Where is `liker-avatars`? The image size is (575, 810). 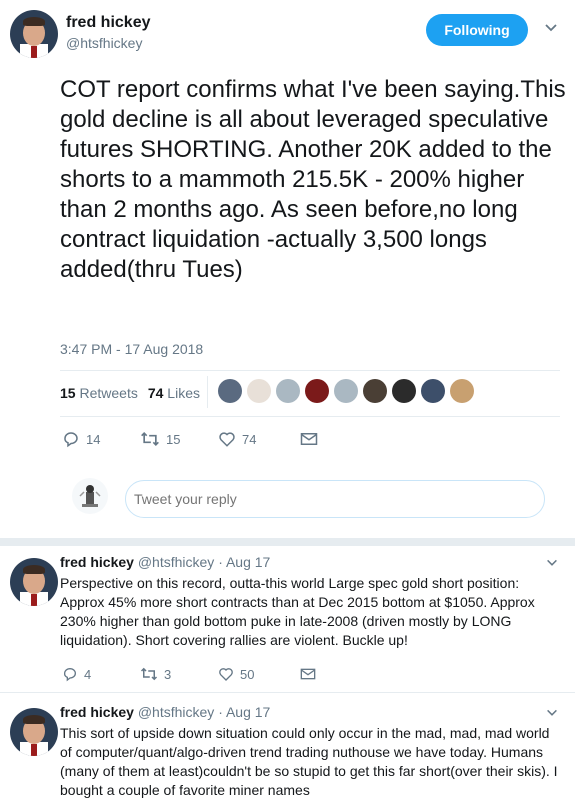
liker-avatars is located at coordinates (346, 391).